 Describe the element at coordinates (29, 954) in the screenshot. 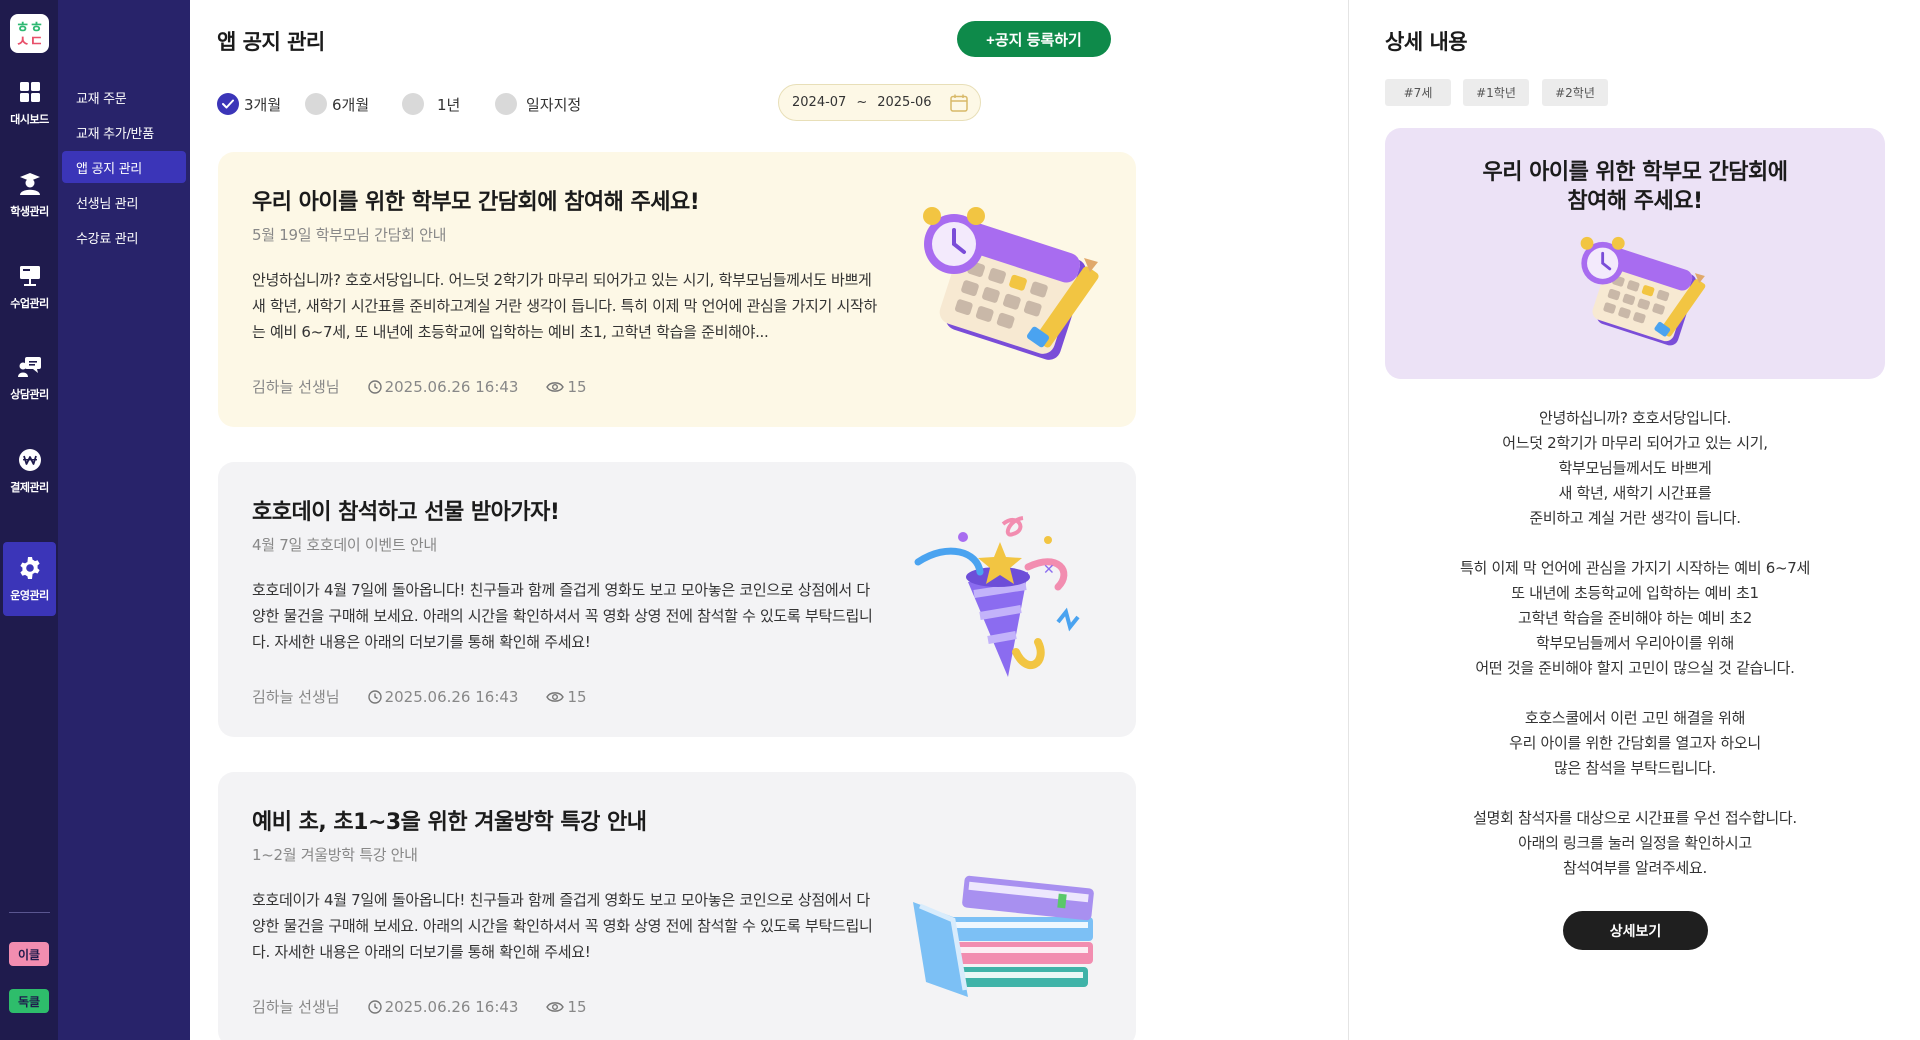

I see `brand-tag-eclass: 이클` at that location.